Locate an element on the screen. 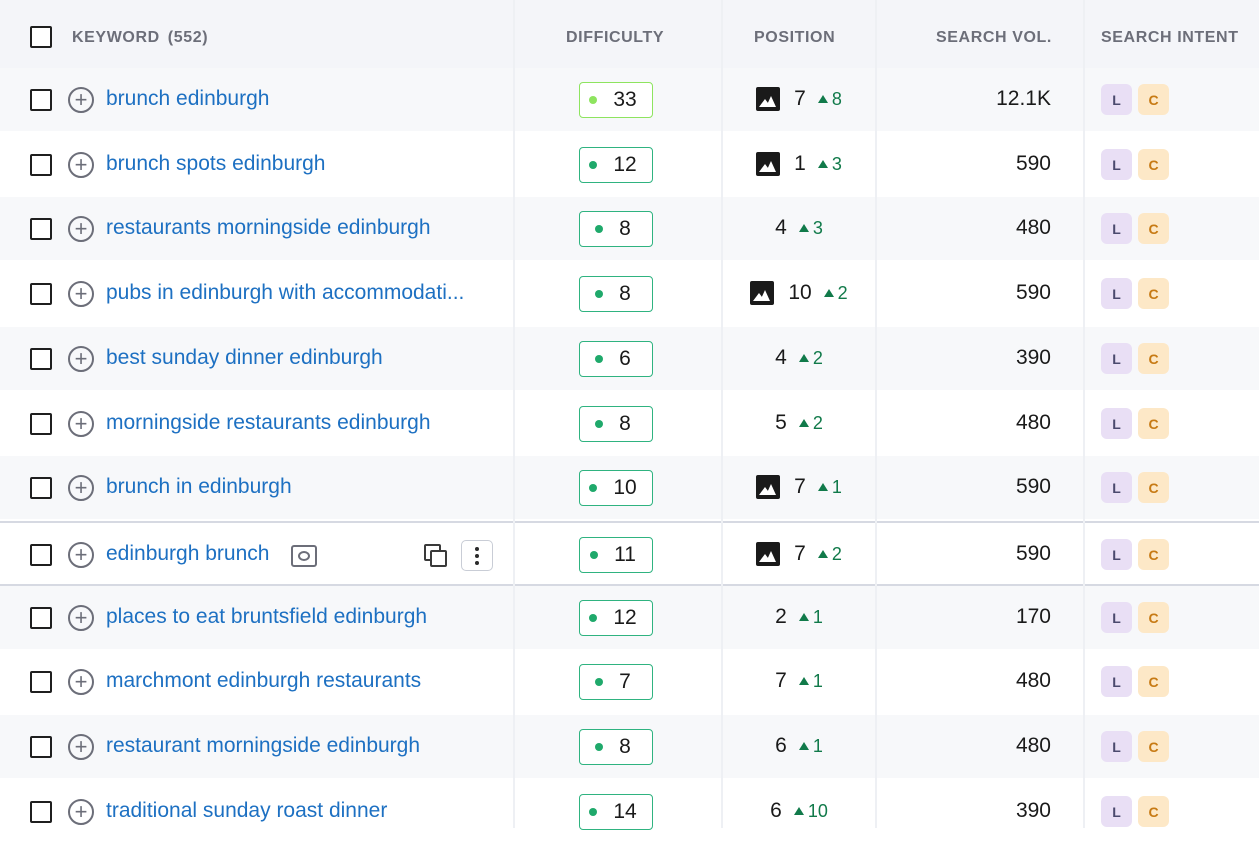 This screenshot has width=1259, height=845. difficulty-badge: 11 is located at coordinates (616, 555).